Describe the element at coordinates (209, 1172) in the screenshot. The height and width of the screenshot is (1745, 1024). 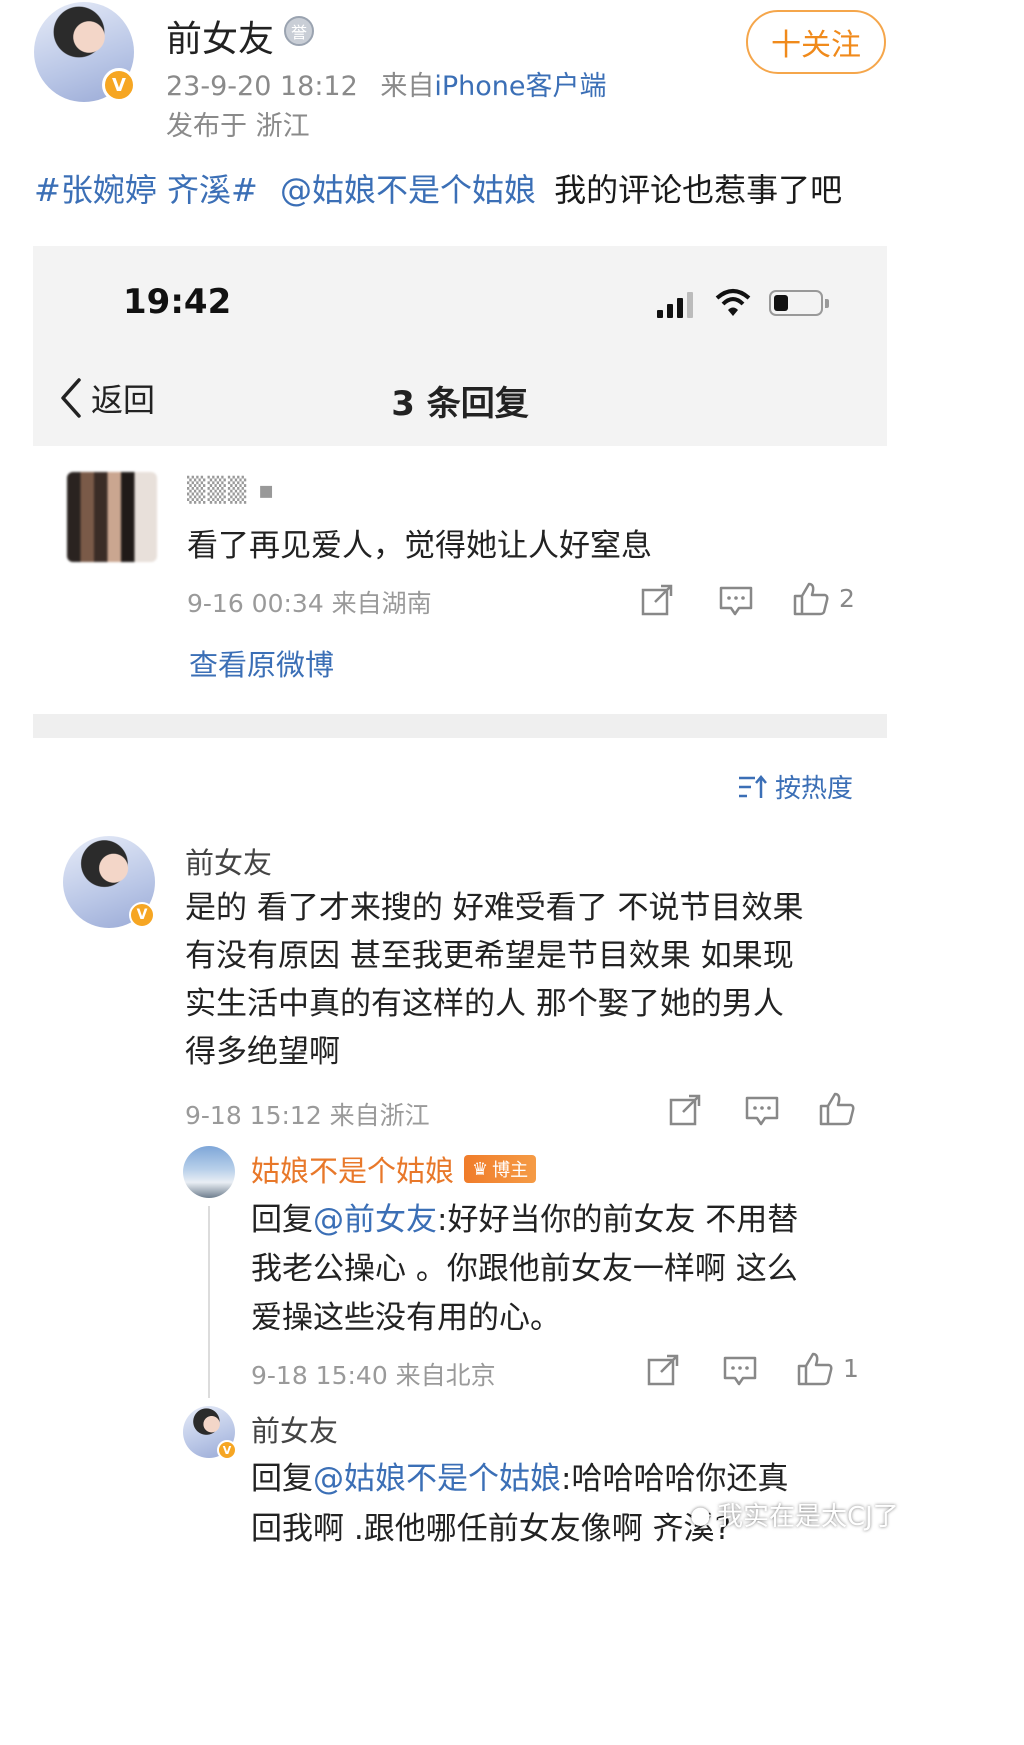
I see `sub-reply-avatar` at that location.